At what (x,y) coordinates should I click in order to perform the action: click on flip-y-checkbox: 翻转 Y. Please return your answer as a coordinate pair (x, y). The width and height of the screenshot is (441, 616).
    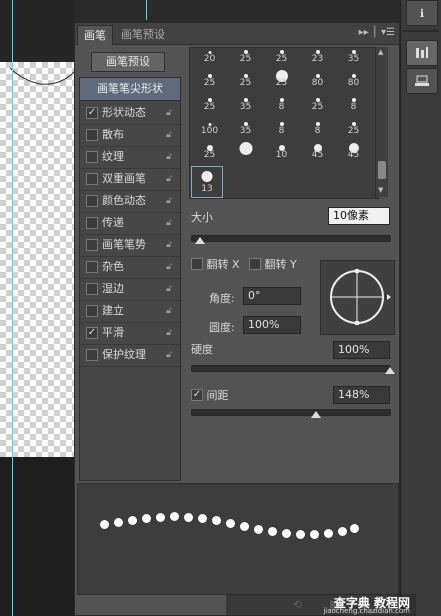
    Looking at the image, I should click on (273, 264).